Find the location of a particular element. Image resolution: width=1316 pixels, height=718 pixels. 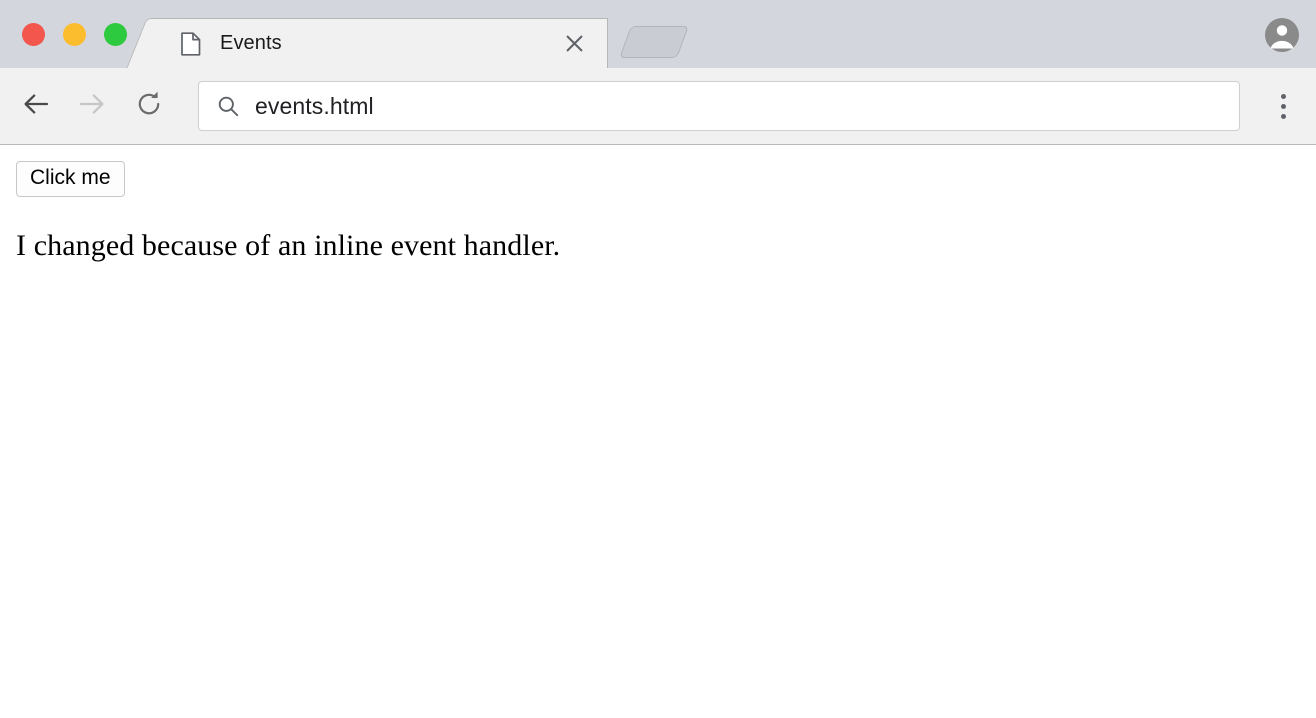

window-controls is located at coordinates (74, 34).